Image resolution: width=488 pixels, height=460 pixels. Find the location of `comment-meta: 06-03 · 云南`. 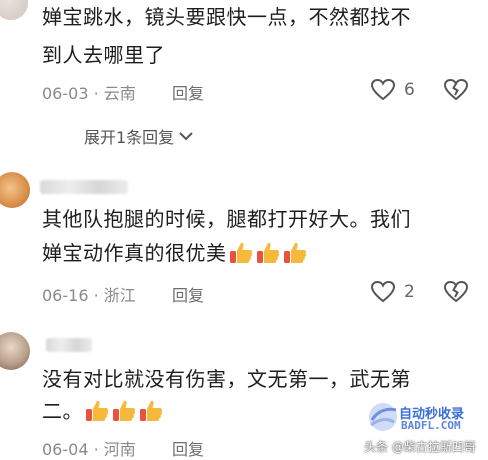

comment-meta: 06-03 · 云南 is located at coordinates (89, 92).